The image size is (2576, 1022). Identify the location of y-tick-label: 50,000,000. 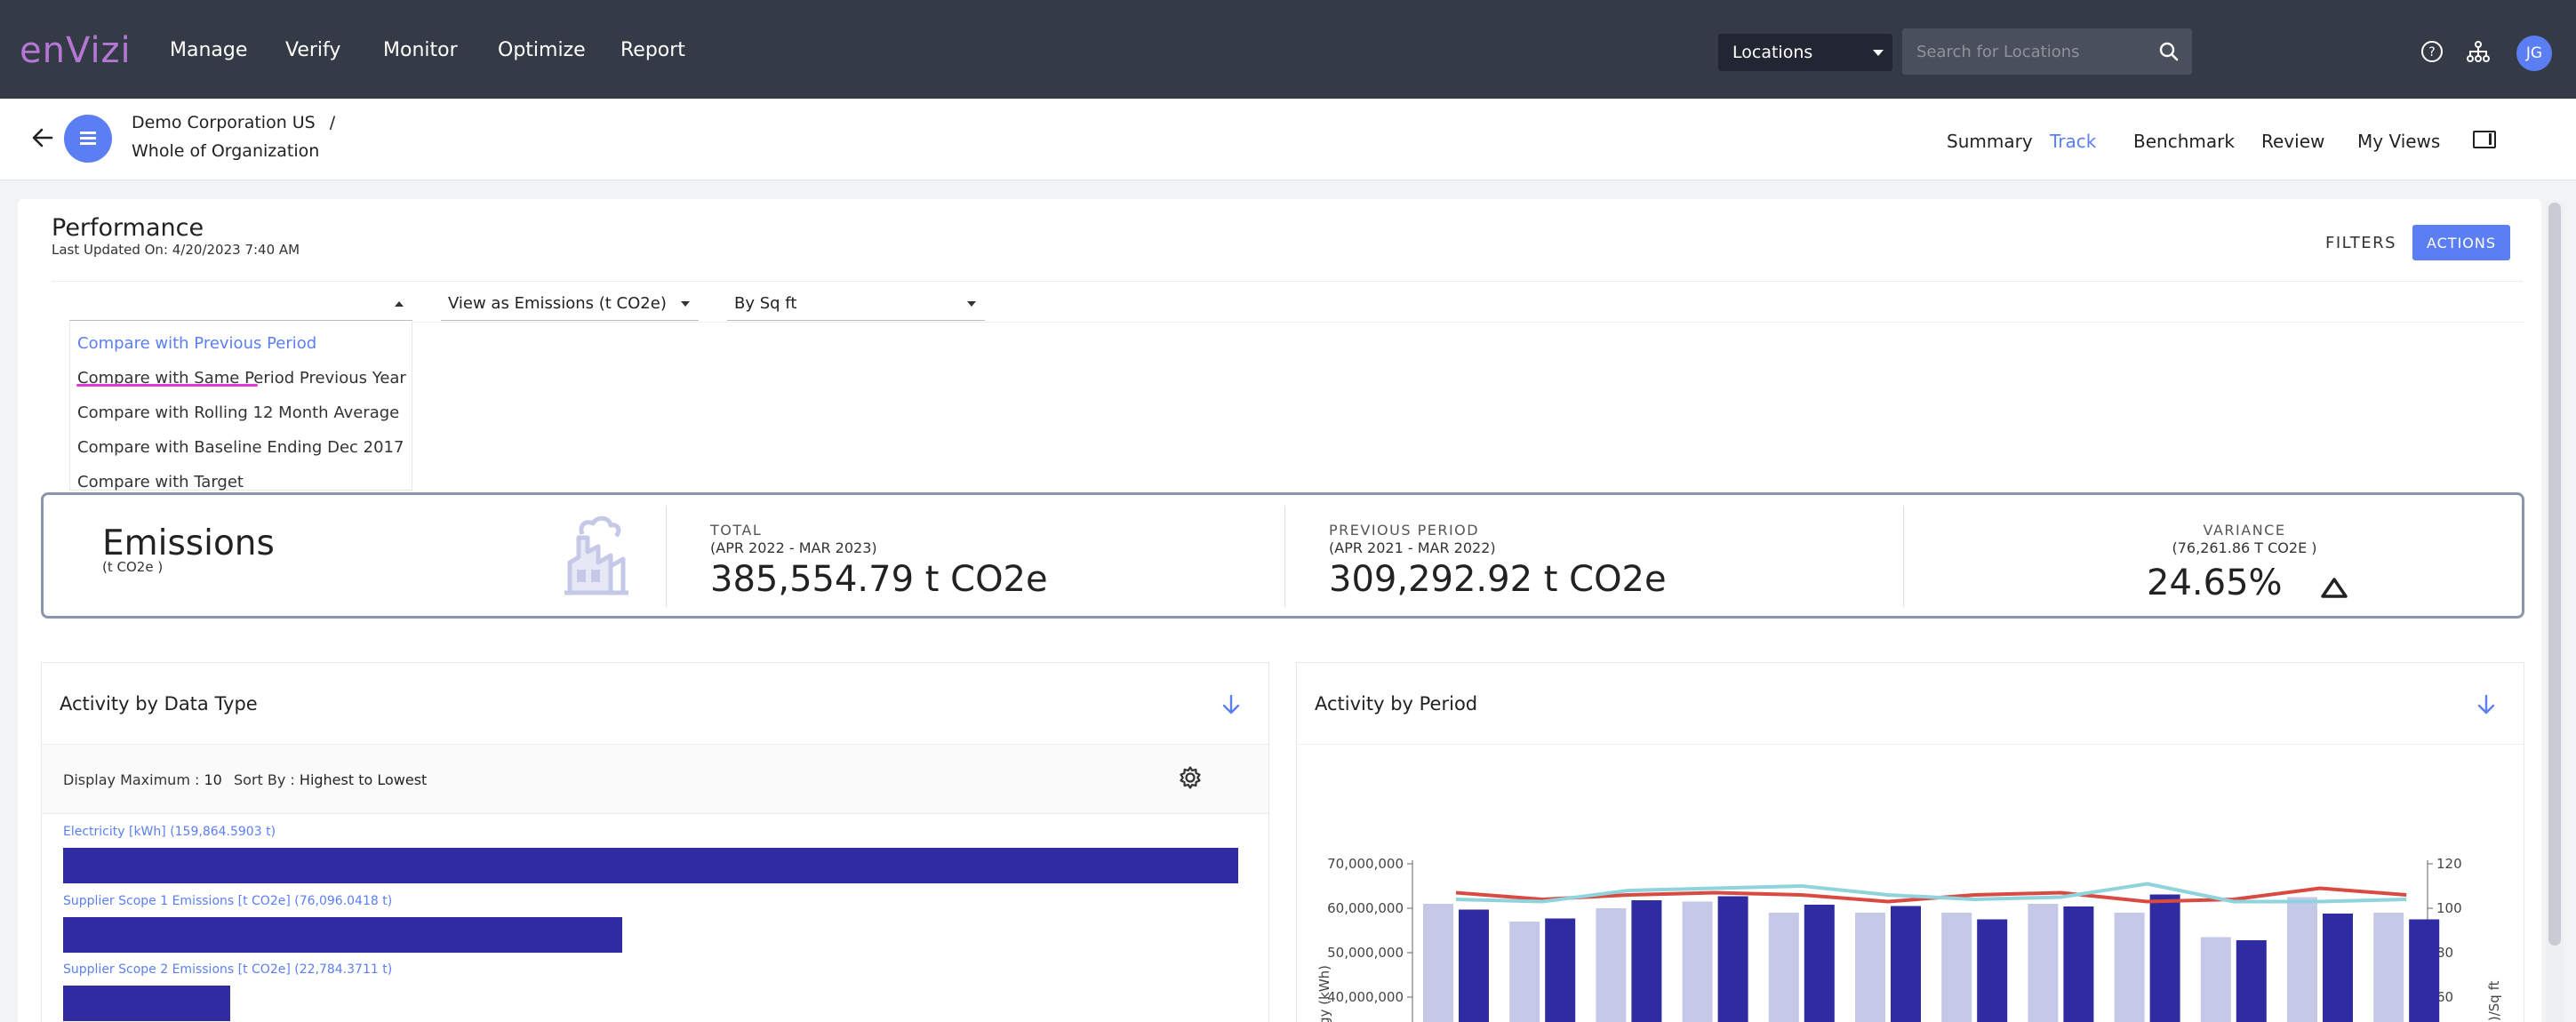
(1365, 953).